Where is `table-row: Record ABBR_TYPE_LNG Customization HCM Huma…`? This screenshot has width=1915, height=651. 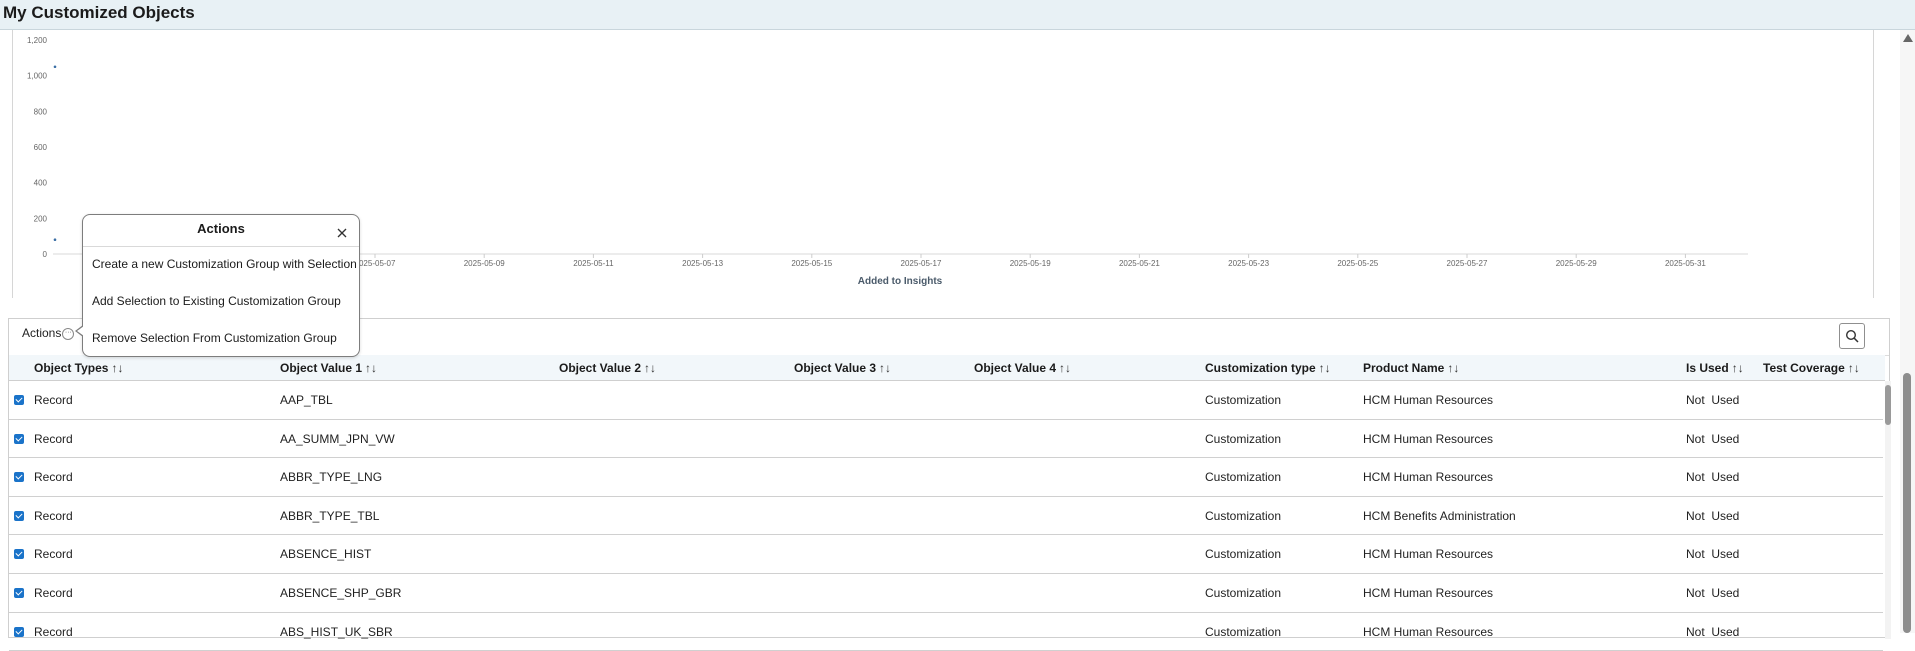
table-row: Record ABBR_TYPE_LNG Customization HCM Huma… is located at coordinates (946, 477).